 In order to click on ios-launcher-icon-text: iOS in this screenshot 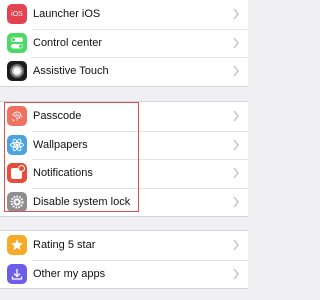, I will do `click(17, 14)`.